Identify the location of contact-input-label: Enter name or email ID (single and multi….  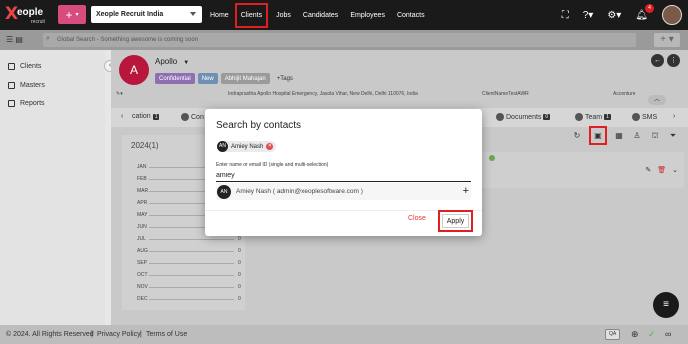
(272, 165).